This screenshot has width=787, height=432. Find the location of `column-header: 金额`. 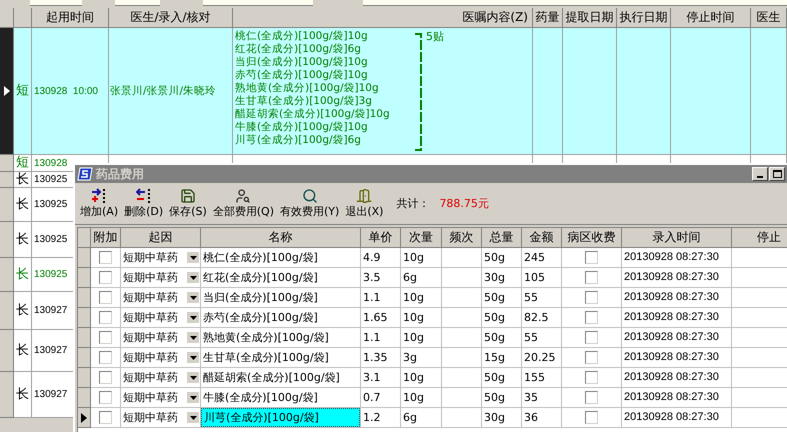

column-header: 金额 is located at coordinates (542, 238).